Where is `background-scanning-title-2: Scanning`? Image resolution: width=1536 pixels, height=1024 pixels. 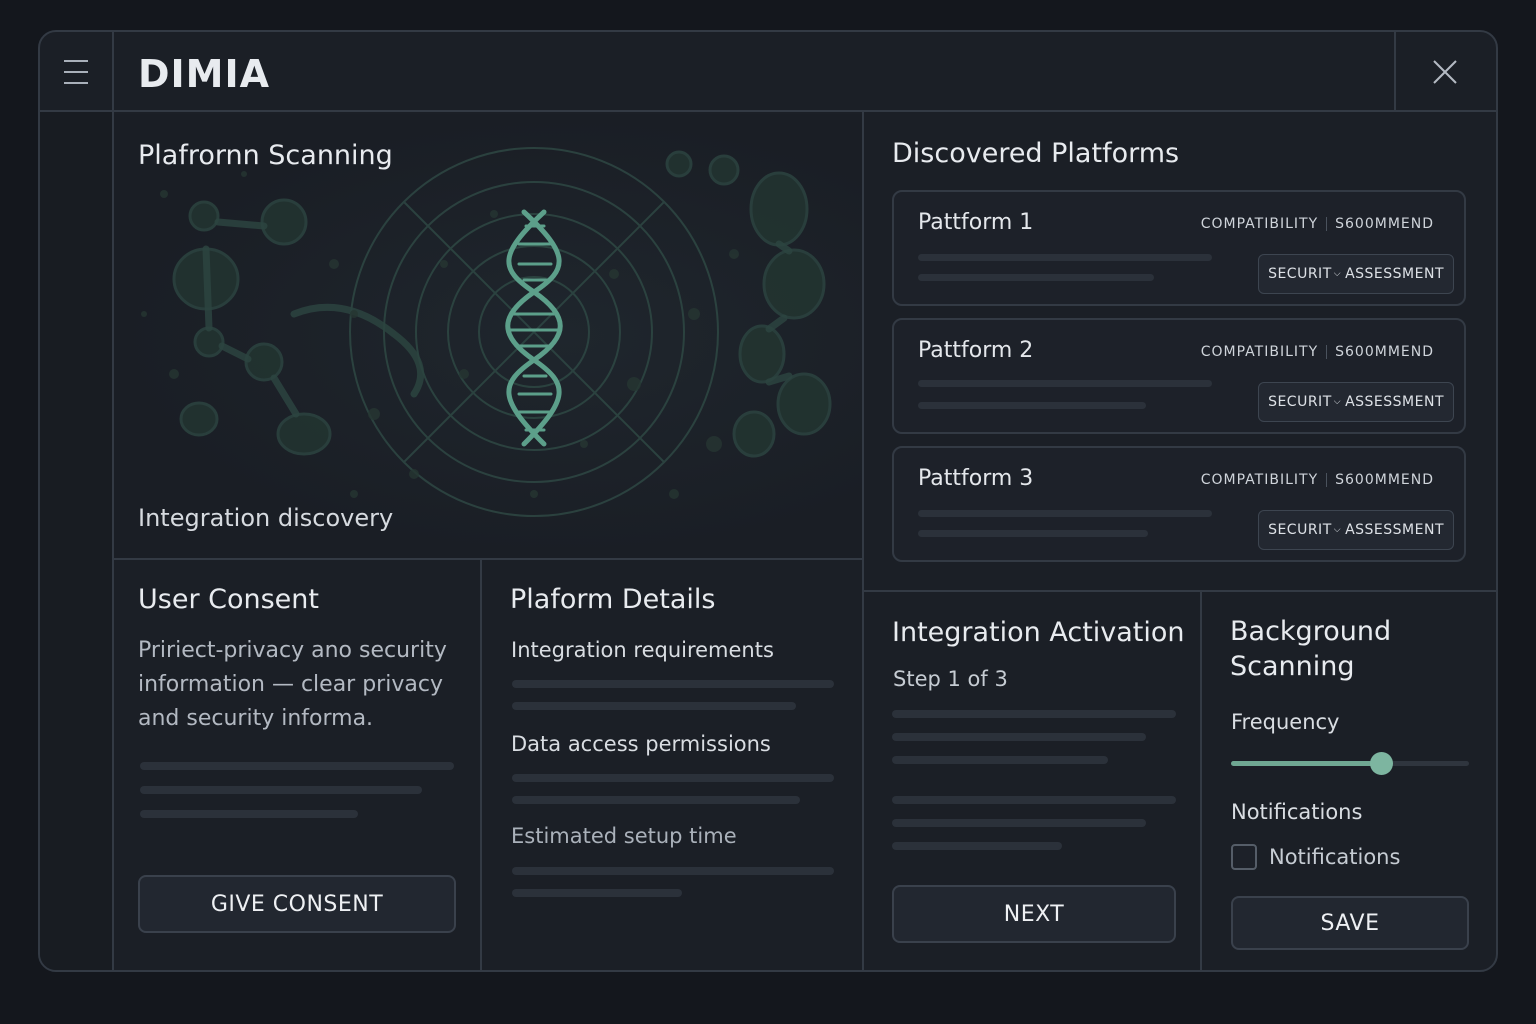 background-scanning-title-2: Scanning is located at coordinates (1292, 666).